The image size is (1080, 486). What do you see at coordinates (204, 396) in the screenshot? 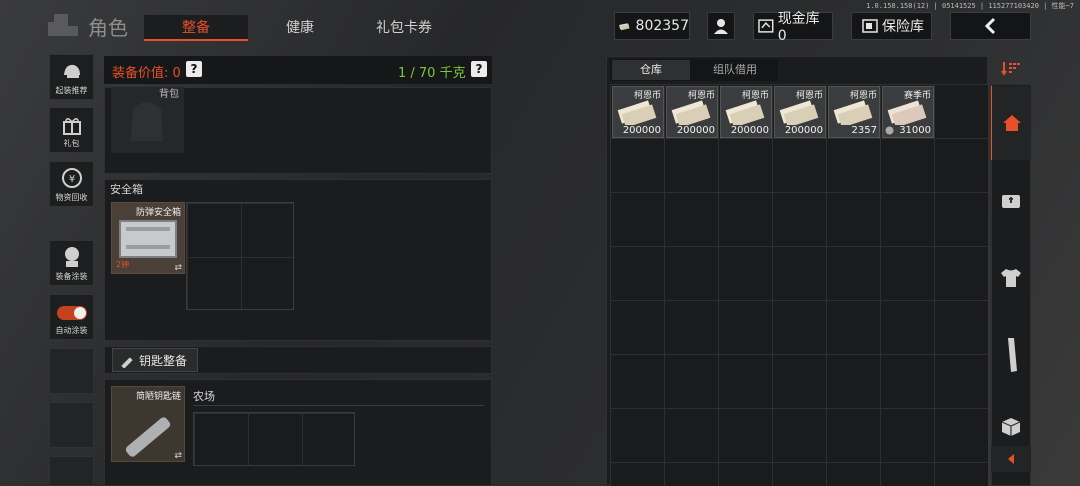
I see `key-location-label: 农场` at bounding box center [204, 396].